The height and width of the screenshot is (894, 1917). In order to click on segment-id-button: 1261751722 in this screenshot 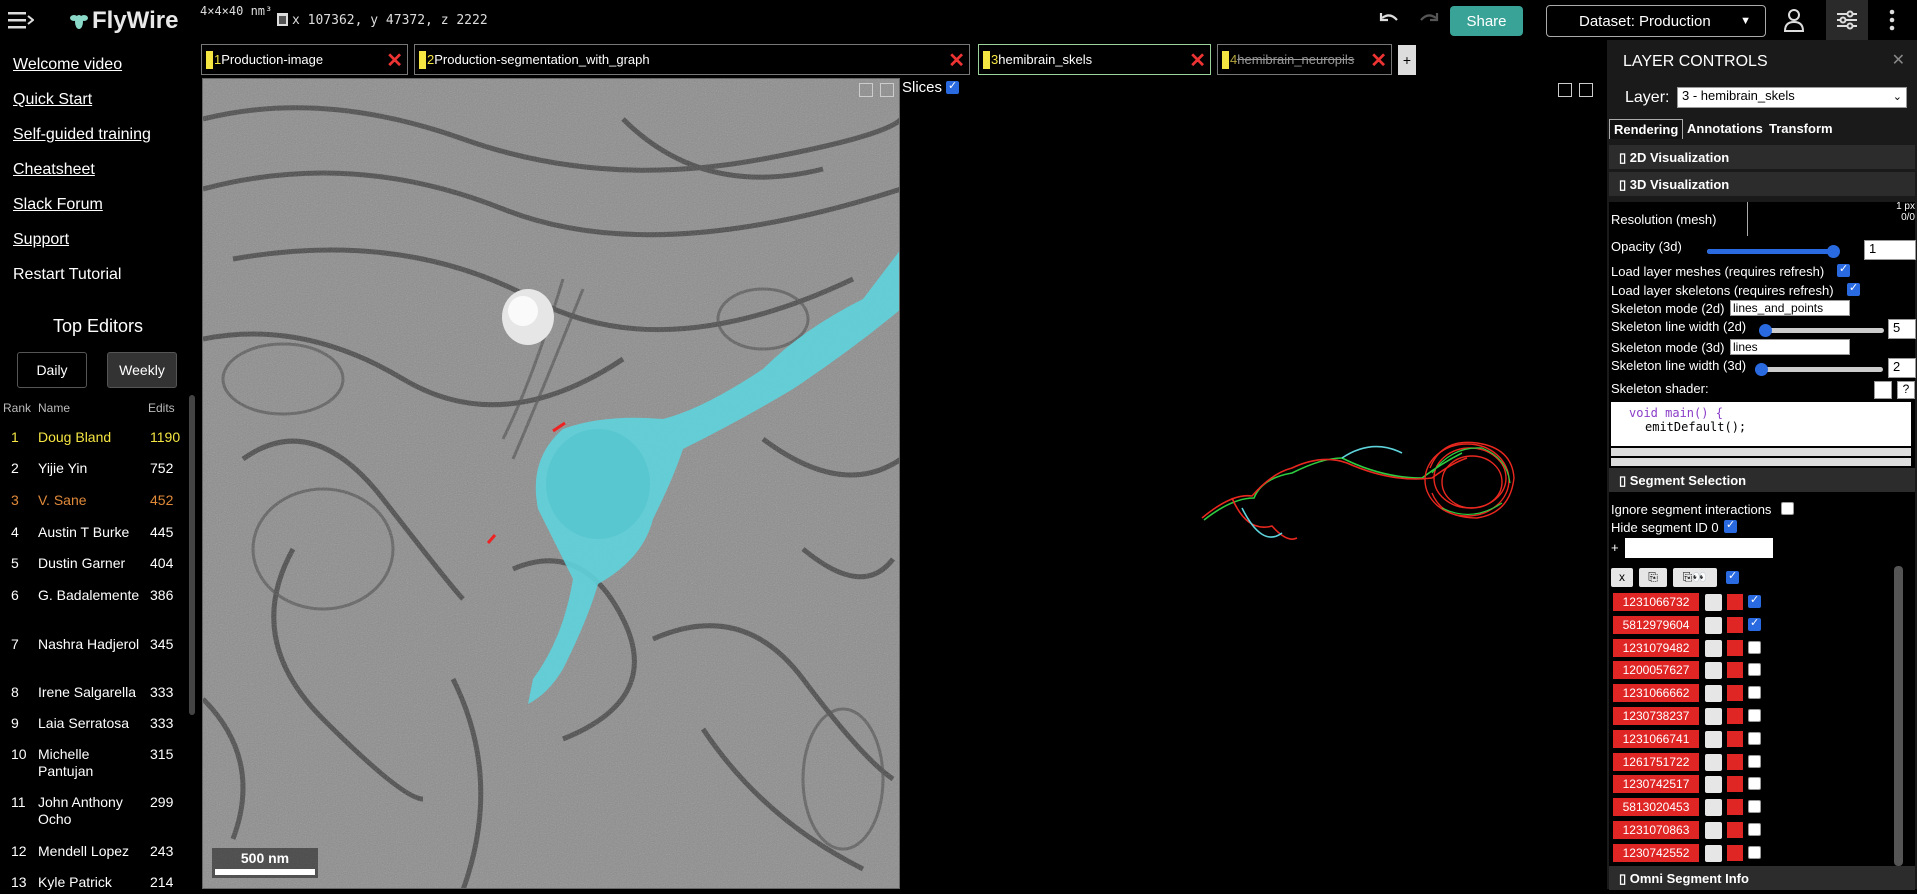, I will do `click(1656, 762)`.